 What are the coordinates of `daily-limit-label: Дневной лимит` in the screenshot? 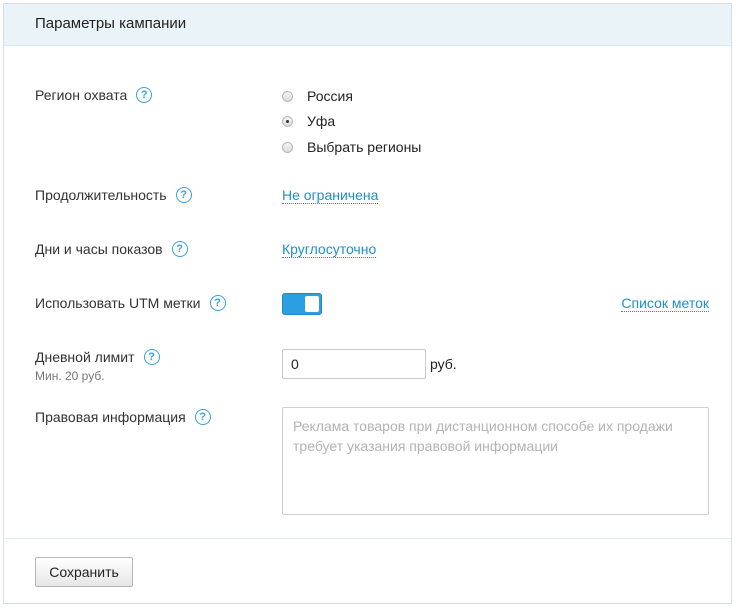 It's located at (85, 357).